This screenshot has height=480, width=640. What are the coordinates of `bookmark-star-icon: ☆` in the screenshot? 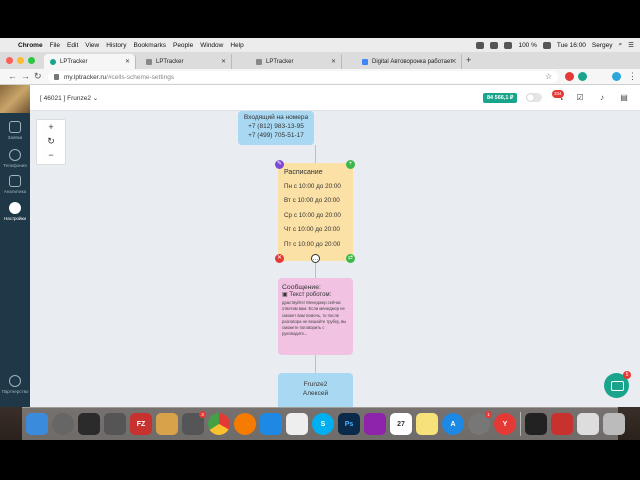 It's located at (548, 76).